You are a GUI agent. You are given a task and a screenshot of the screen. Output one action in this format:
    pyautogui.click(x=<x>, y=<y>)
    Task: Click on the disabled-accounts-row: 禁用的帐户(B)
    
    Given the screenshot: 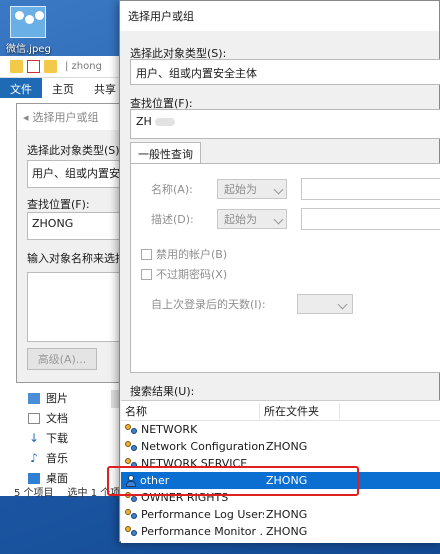 What is the action you would take?
    pyautogui.click(x=184, y=254)
    